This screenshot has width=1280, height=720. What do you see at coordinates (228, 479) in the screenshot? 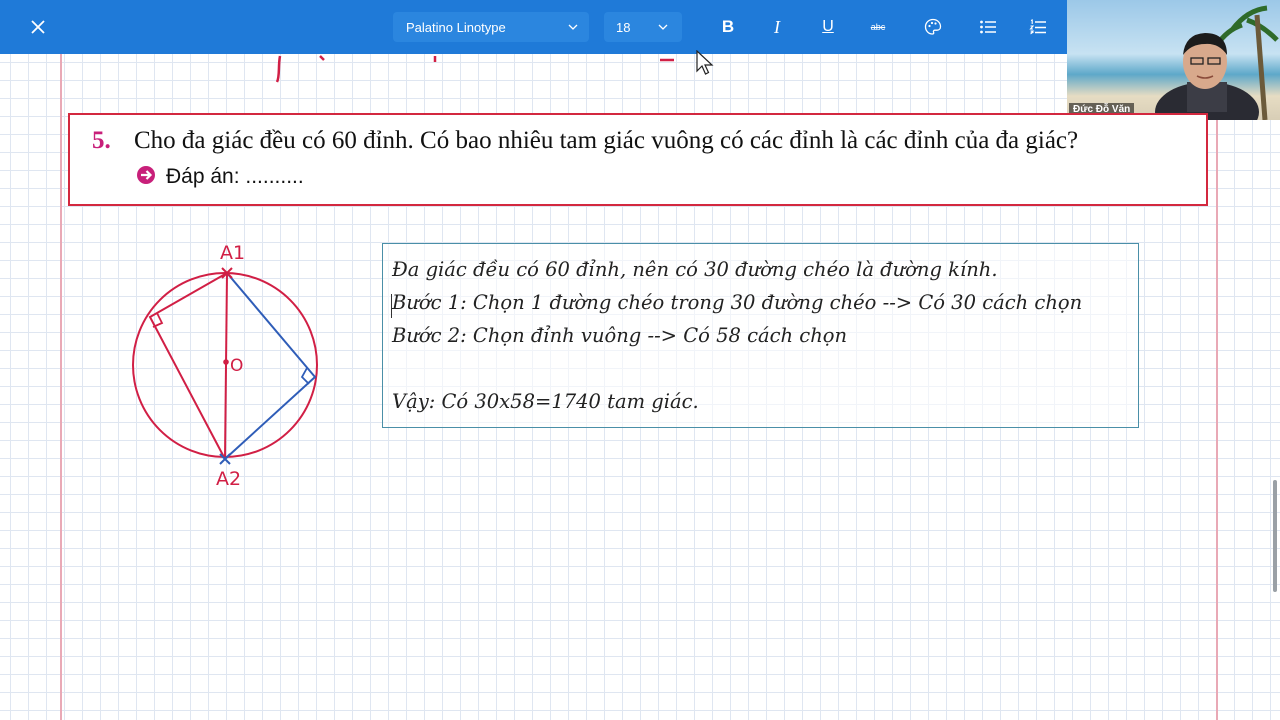
I see `label-bottom: A2` at bounding box center [228, 479].